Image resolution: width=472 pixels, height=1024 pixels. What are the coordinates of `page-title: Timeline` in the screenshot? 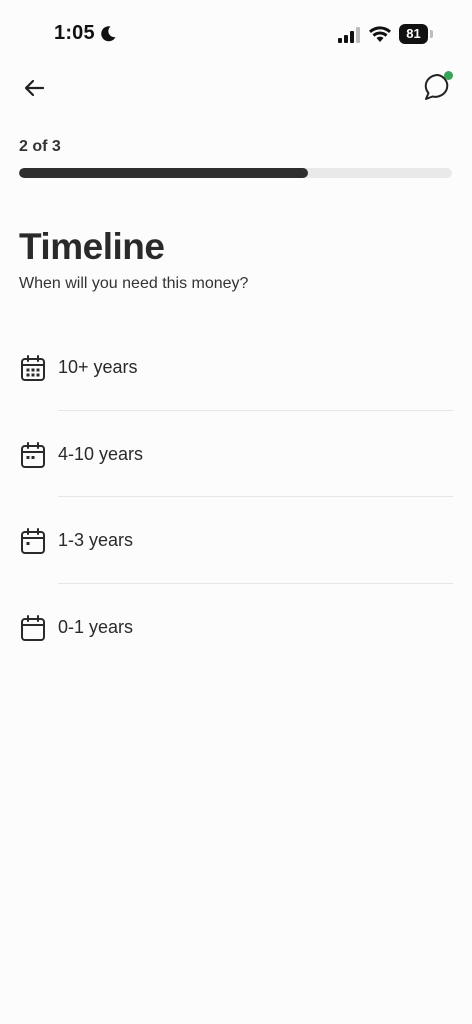 It's located at (92, 246).